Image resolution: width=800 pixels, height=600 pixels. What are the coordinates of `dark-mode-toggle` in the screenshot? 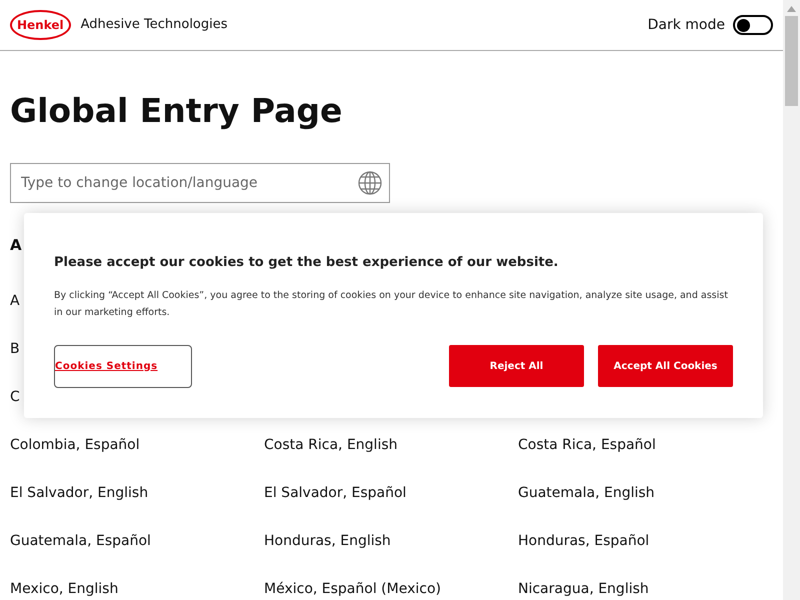 It's located at (753, 25).